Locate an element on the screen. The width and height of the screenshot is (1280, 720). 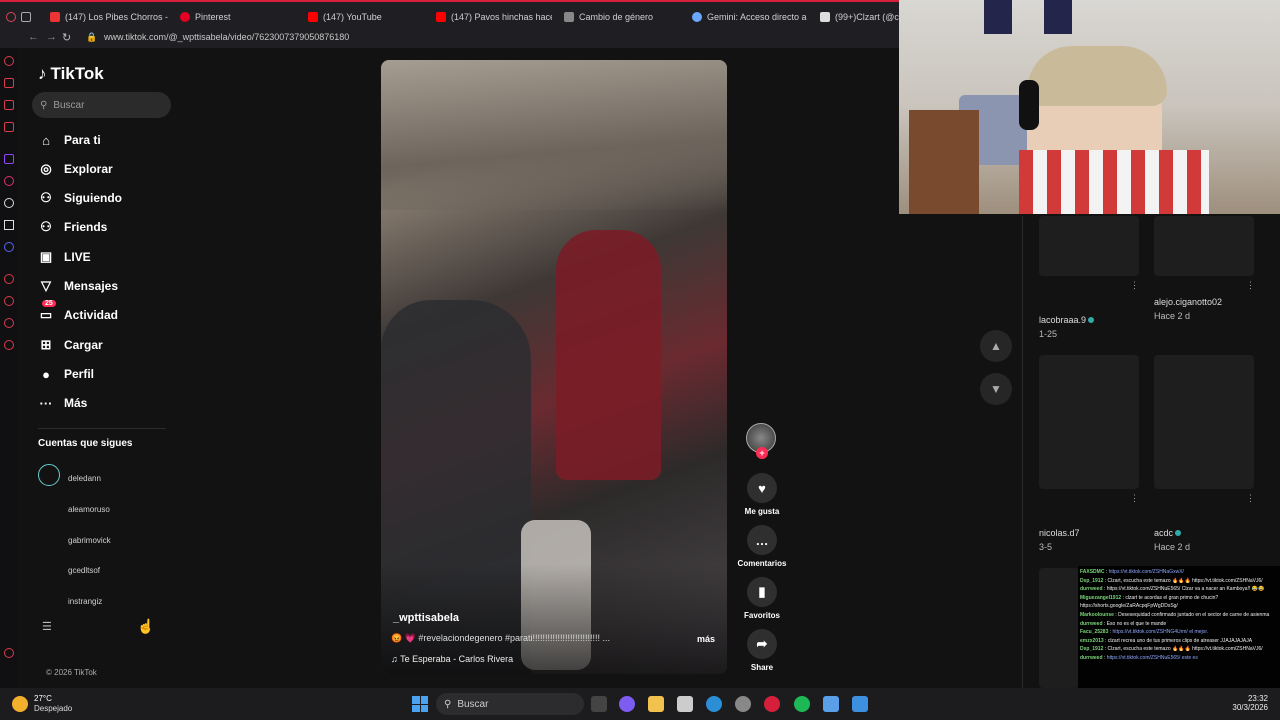
browser-tab-active: (99+)Clzart (@cl is located at coordinates (860, 17).